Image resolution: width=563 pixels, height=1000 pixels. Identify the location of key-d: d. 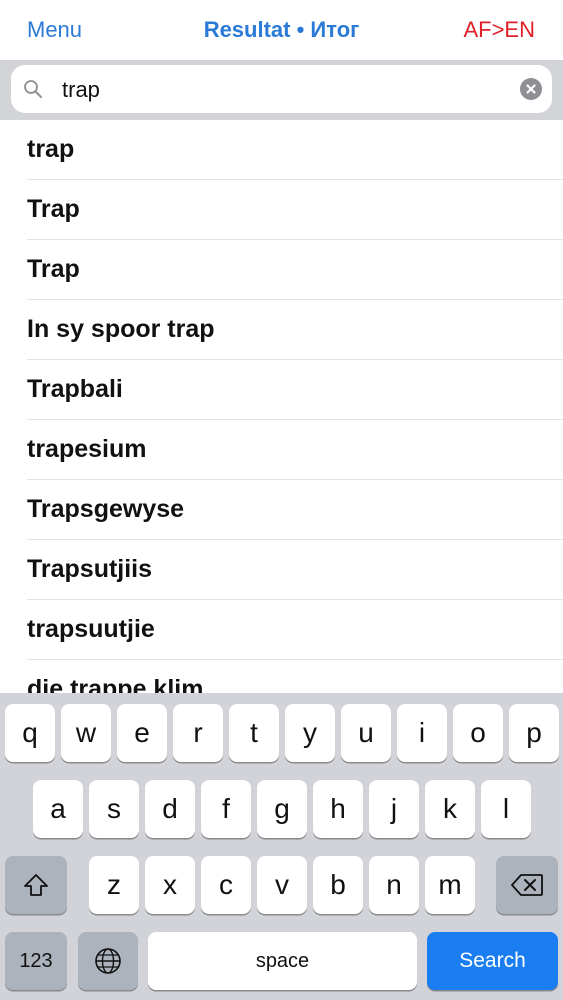
(170, 809).